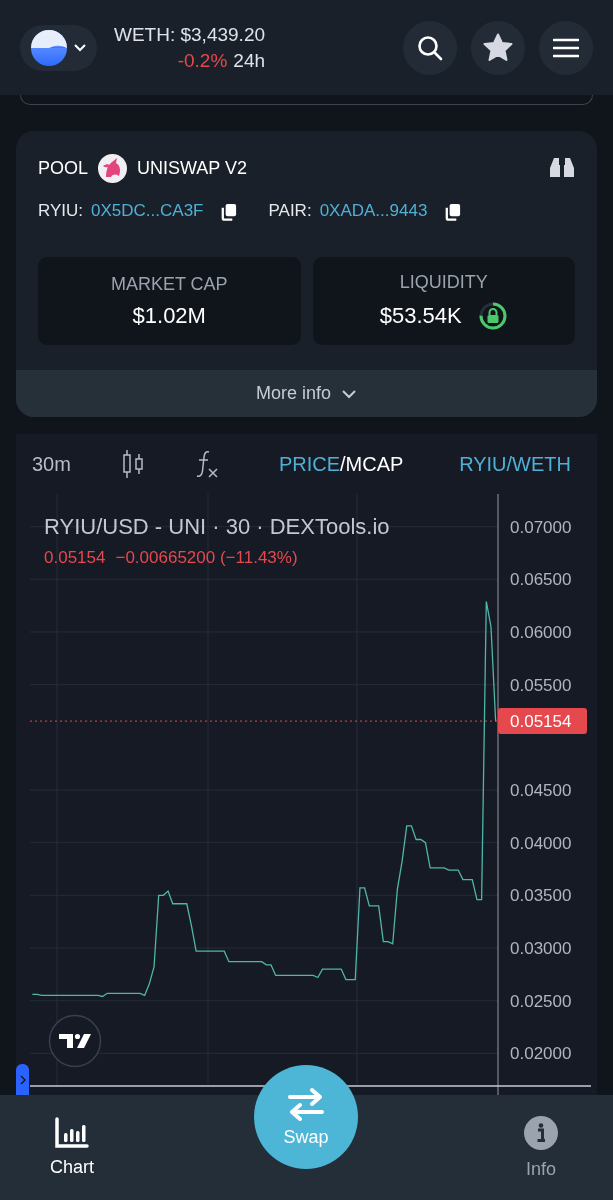 The width and height of the screenshot is (613, 1200). What do you see at coordinates (541, 896) in the screenshot?
I see `axis-label: 0.03500` at bounding box center [541, 896].